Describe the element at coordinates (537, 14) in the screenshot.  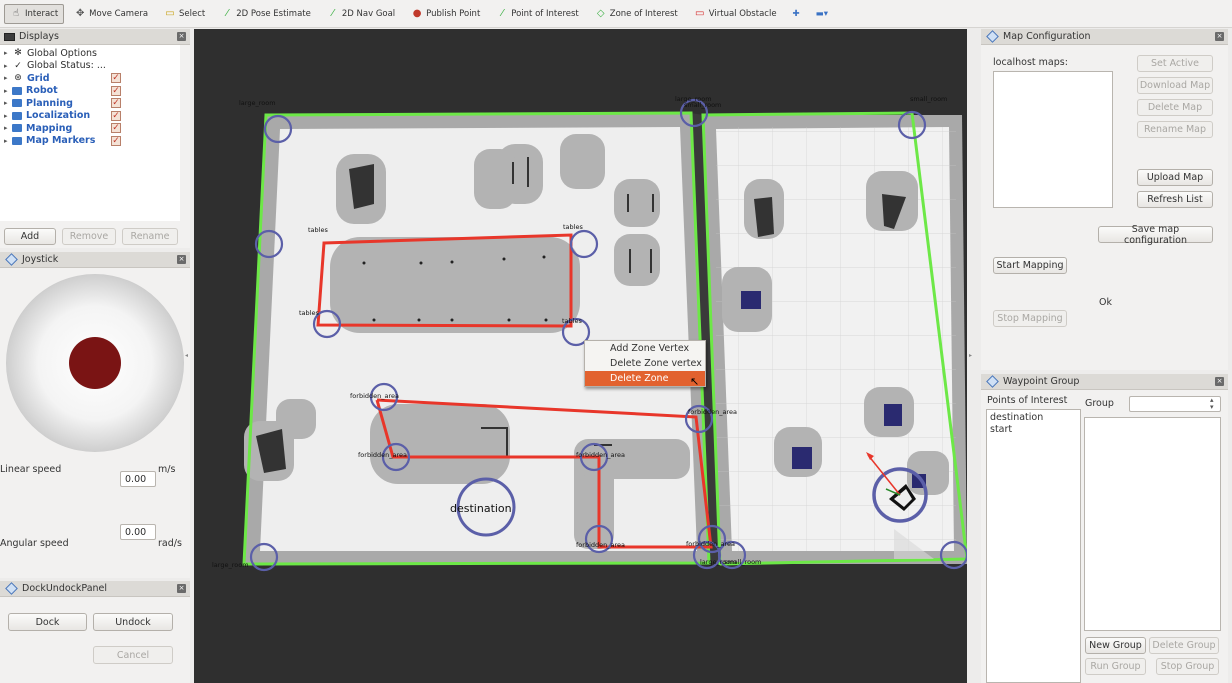
I see `tool-point-of-interest: ⁄ Point of Interest` at that location.